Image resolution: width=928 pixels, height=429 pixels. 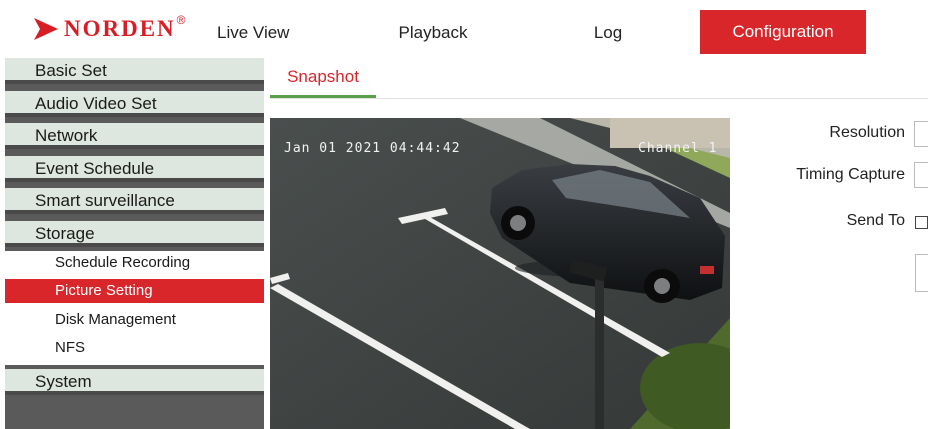 What do you see at coordinates (134, 263) in the screenshot?
I see `sidebar-subitem-schedule-recording: Schedule Recording` at bounding box center [134, 263].